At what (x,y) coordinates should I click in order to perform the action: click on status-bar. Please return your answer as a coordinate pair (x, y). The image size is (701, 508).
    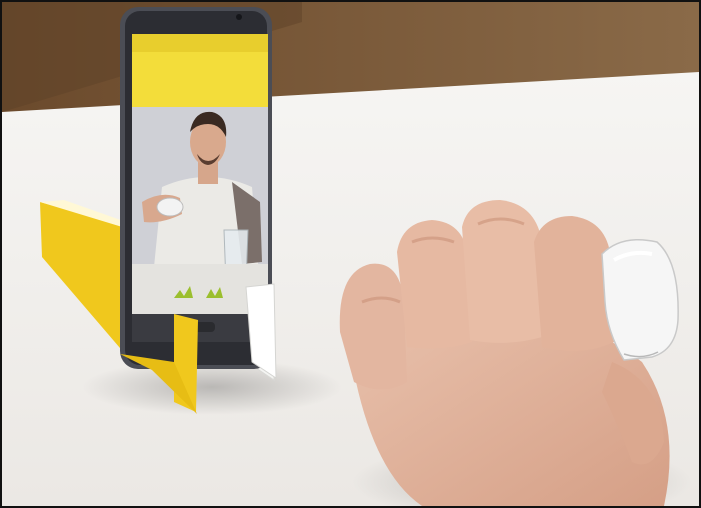
    Looking at the image, I should click on (200, 43).